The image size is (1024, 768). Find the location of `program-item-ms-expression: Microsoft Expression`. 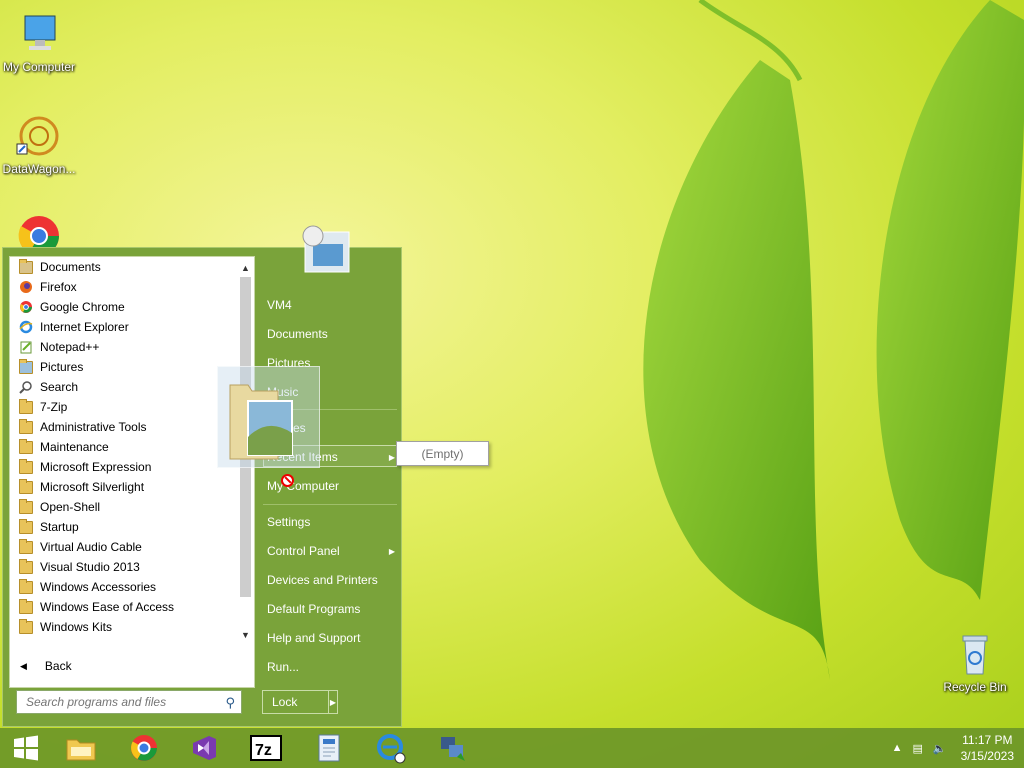

program-item-ms-expression: Microsoft Expression is located at coordinates (123, 467).